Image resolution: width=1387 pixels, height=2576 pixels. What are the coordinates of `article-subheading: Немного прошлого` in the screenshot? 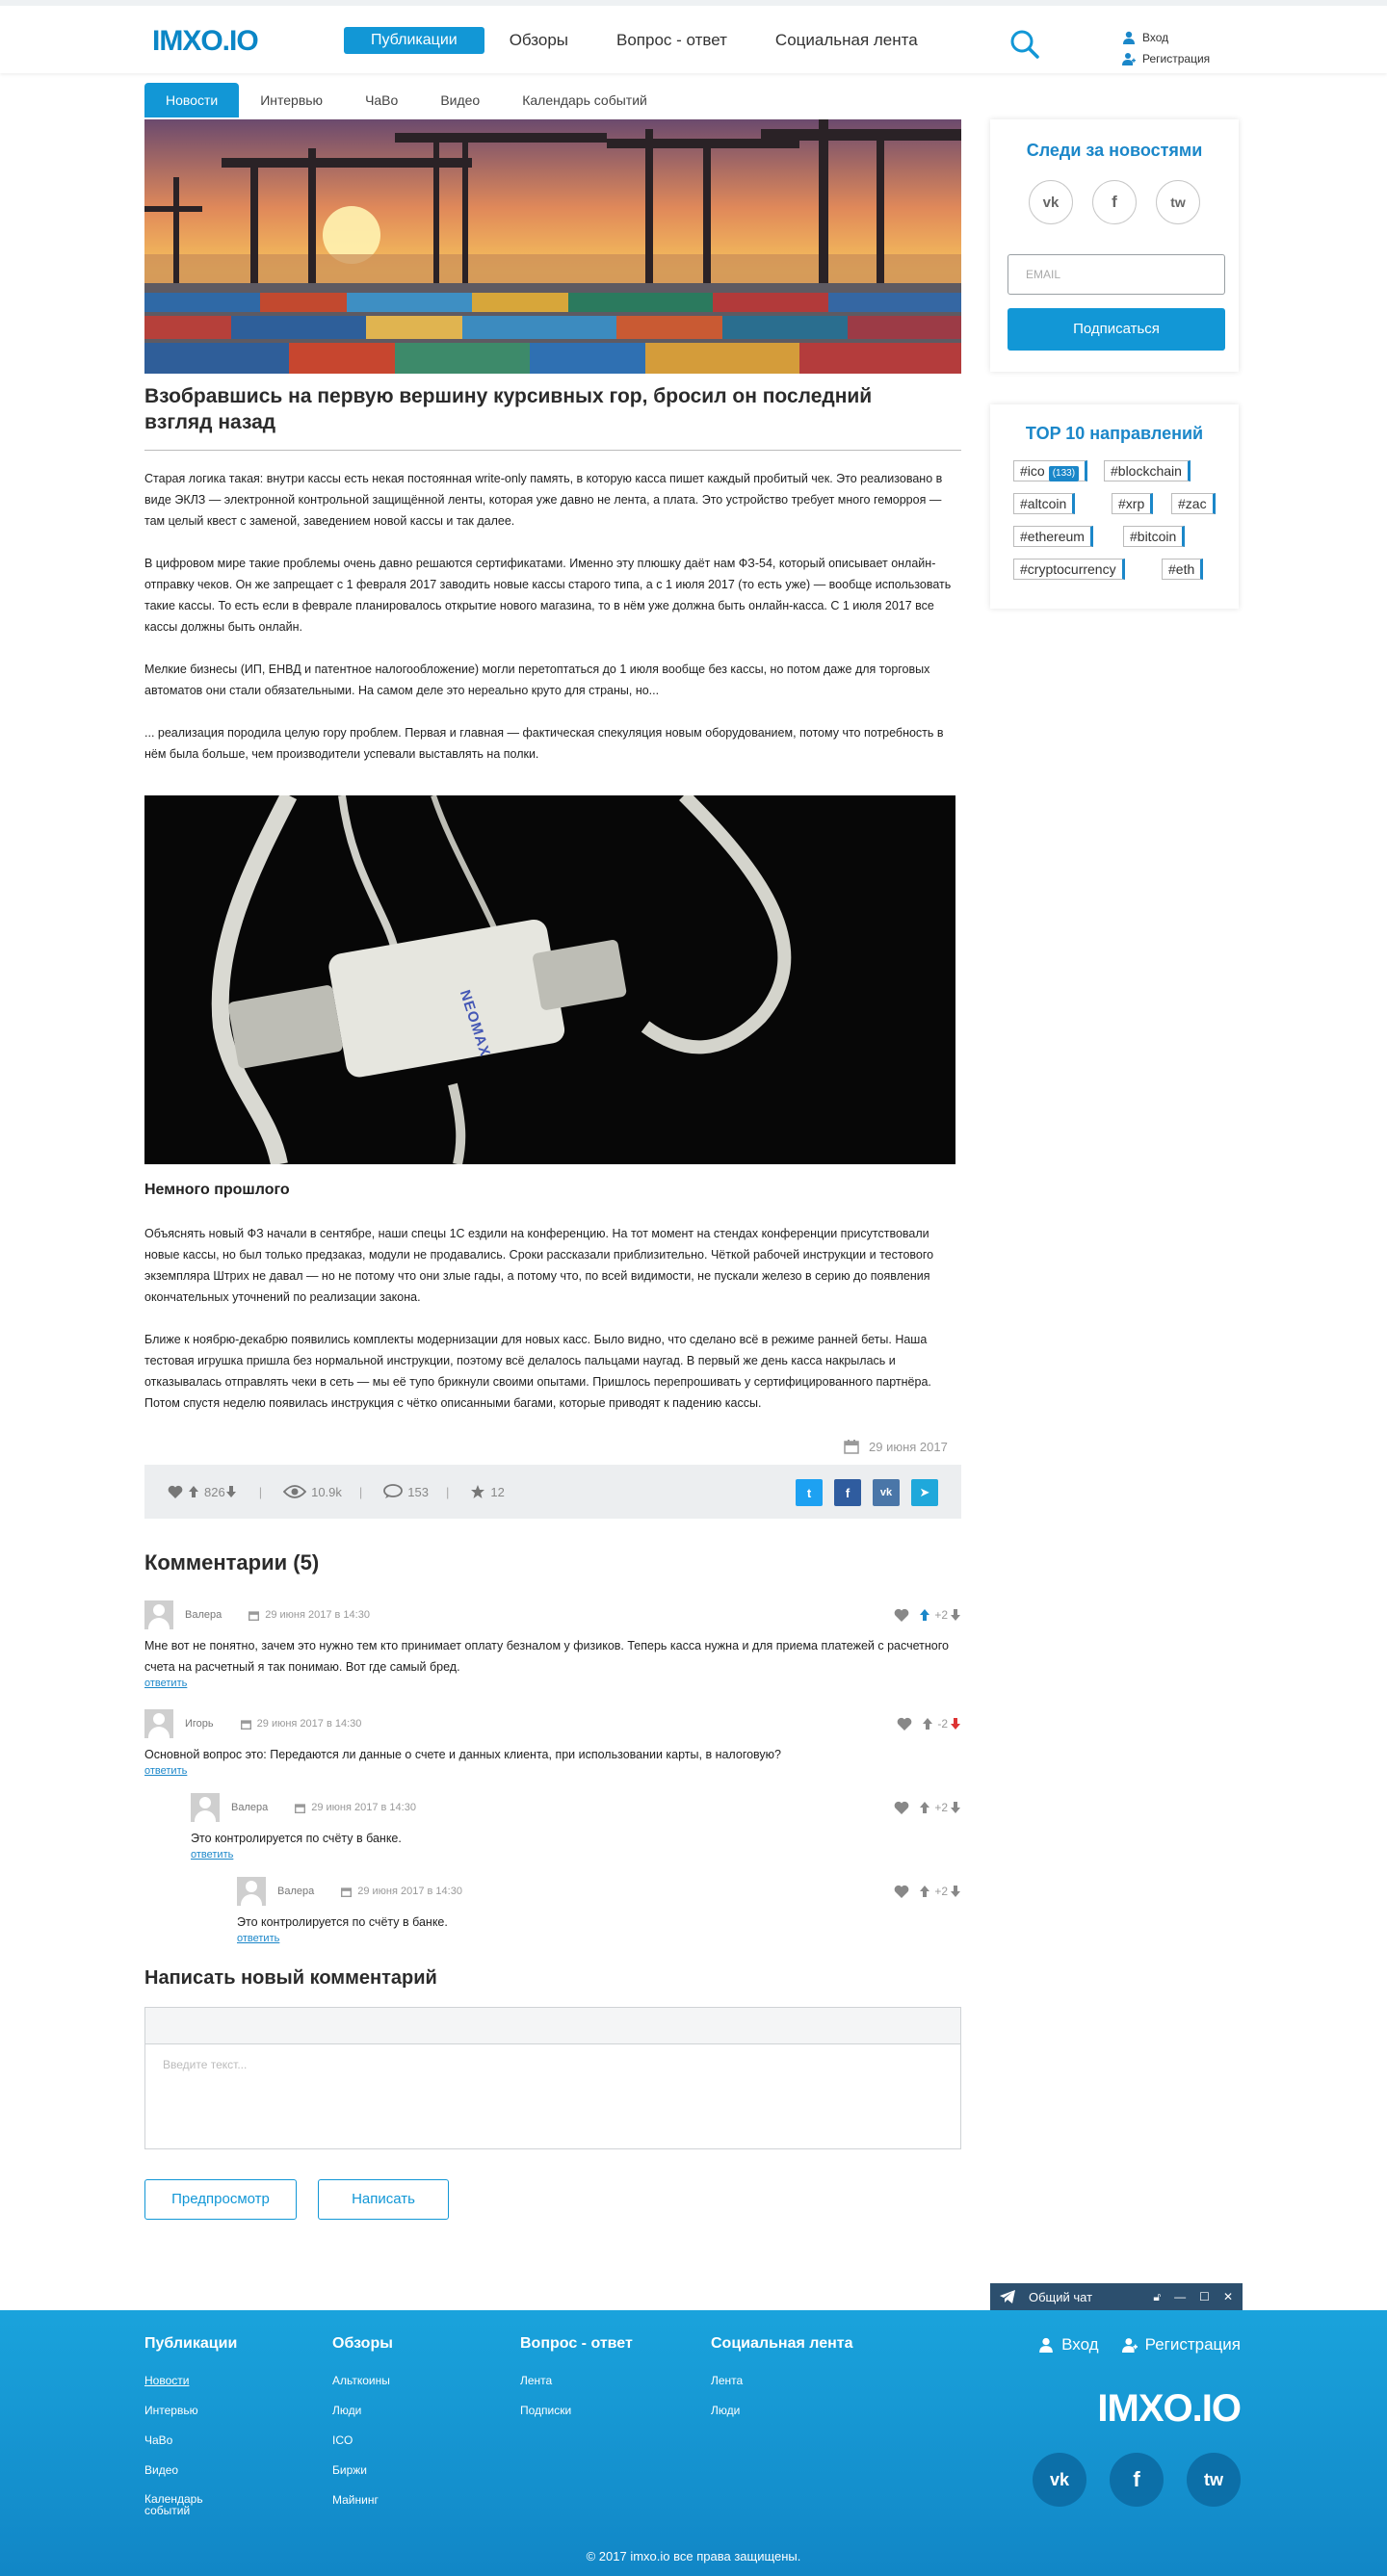 It's located at (217, 1190).